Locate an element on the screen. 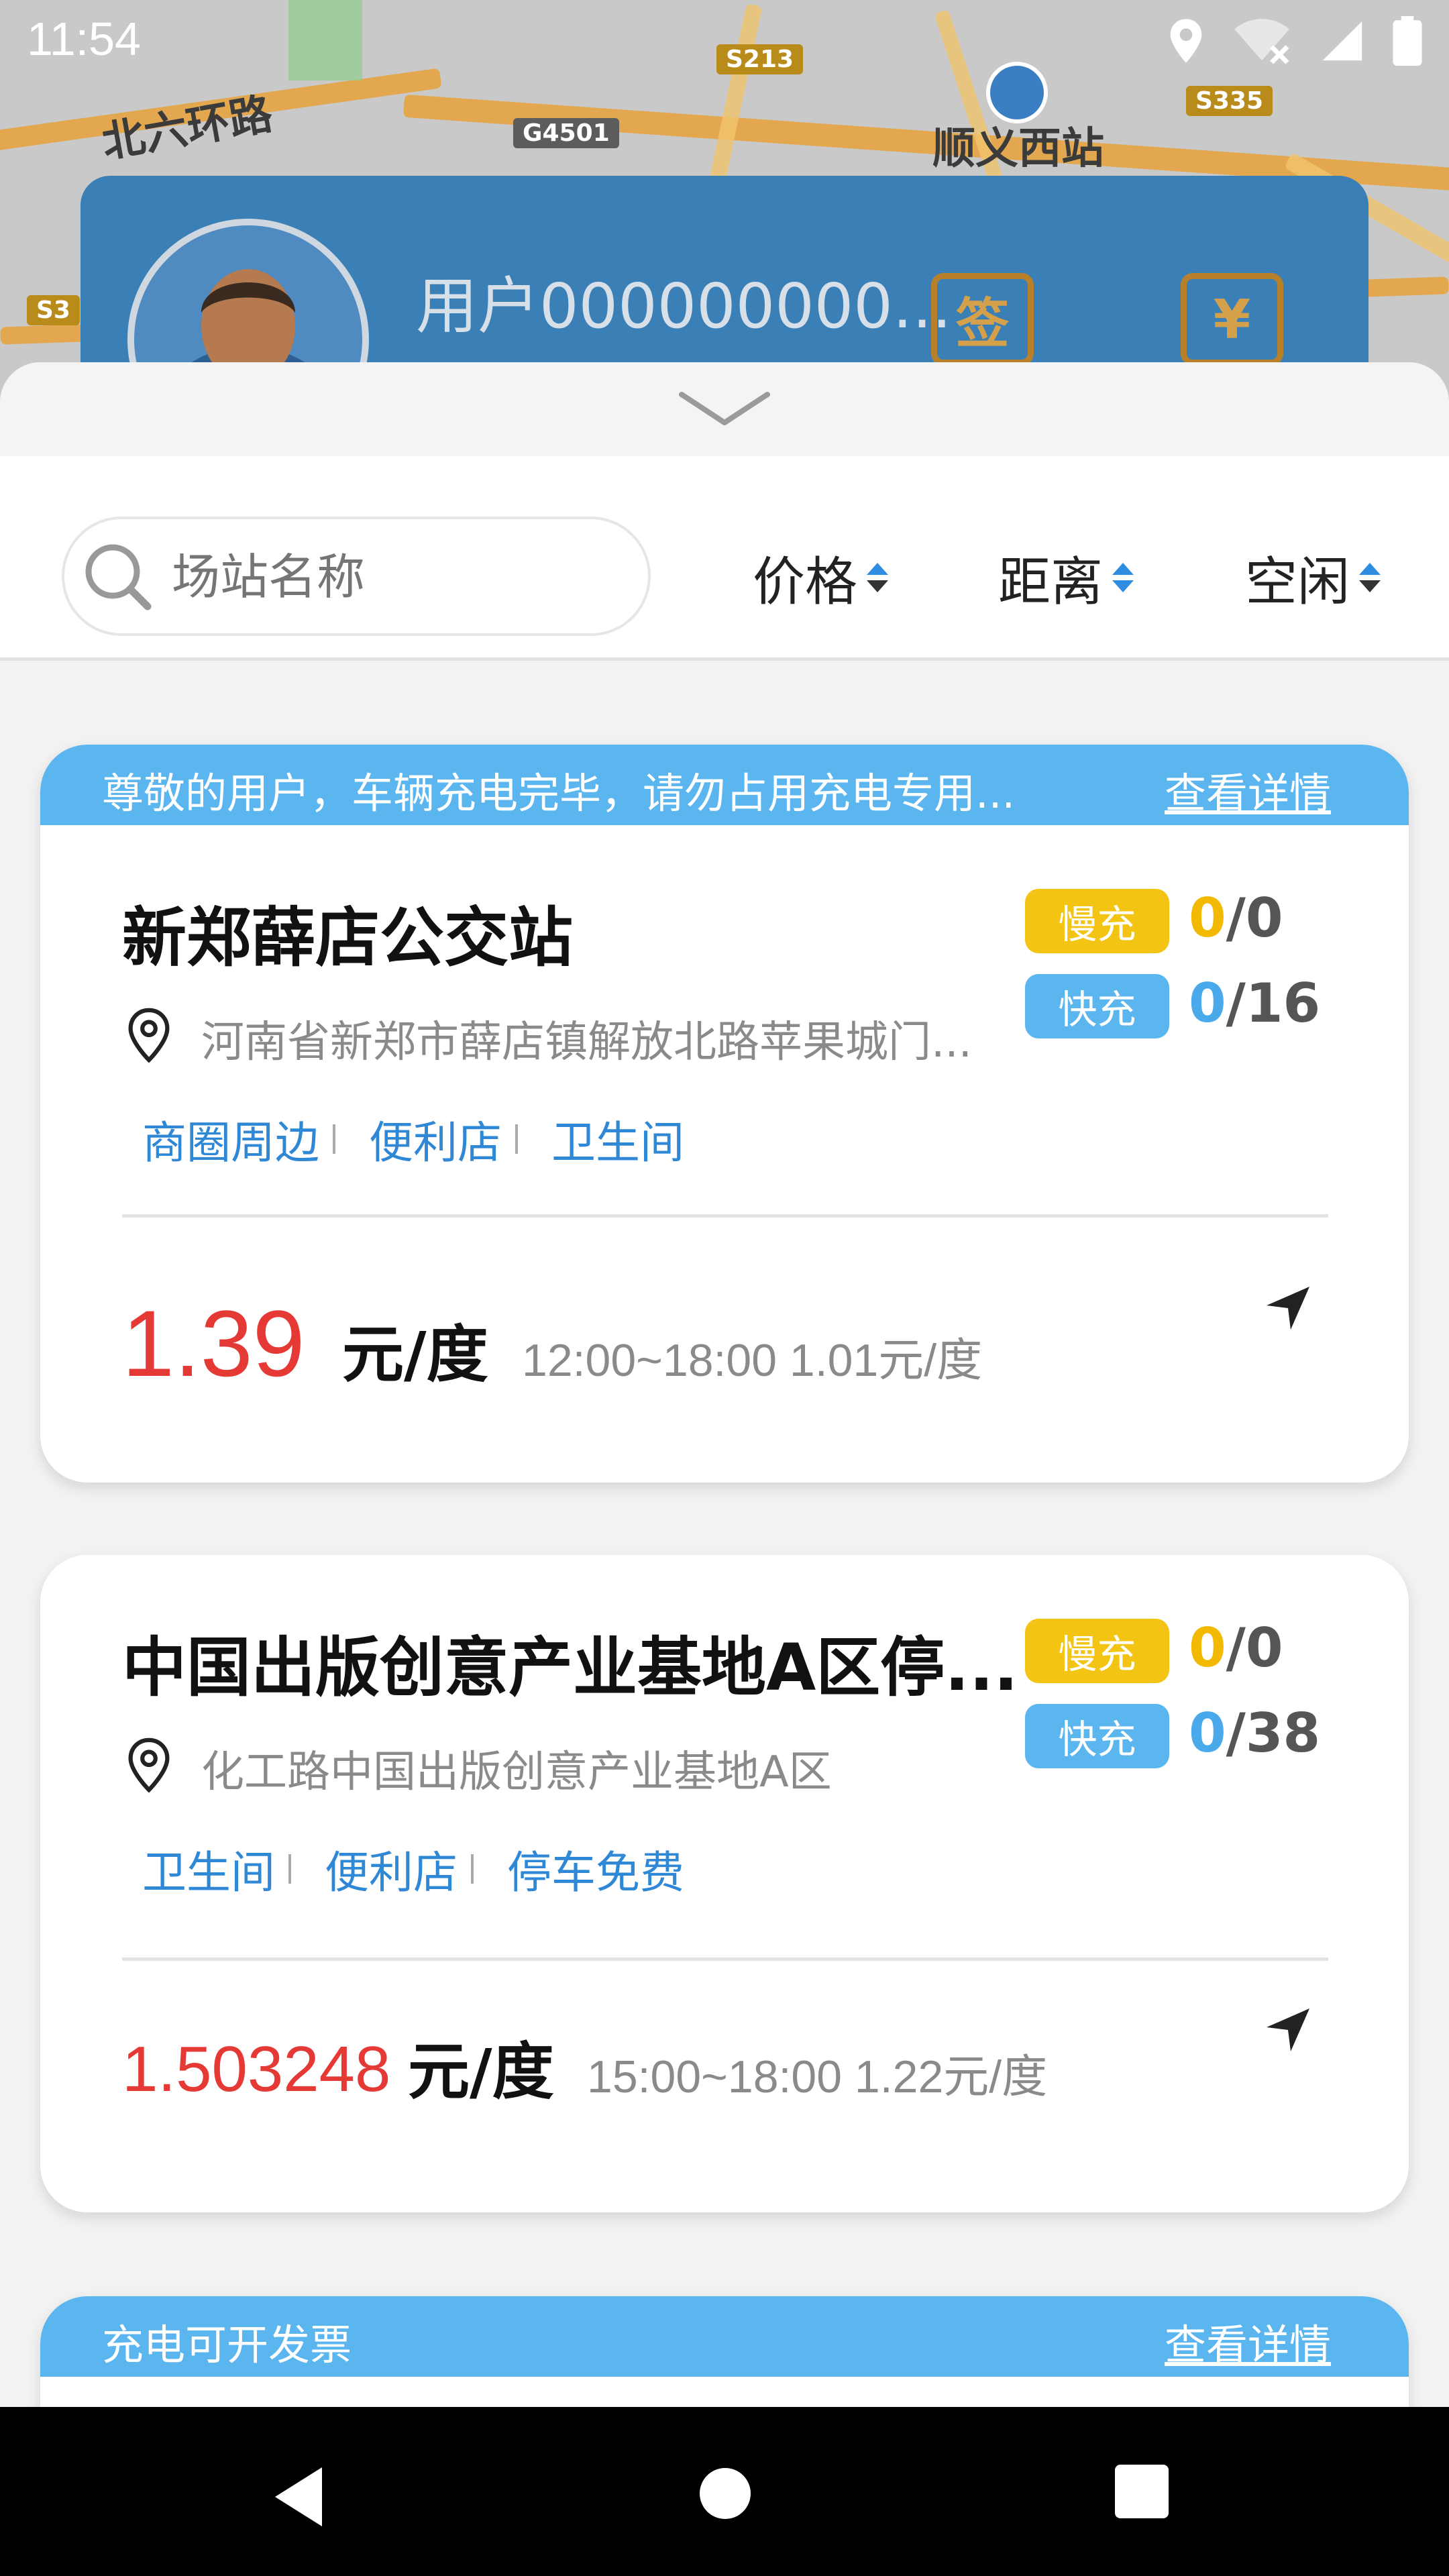 The width and height of the screenshot is (1449, 2576). station-tag: 停车免费 is located at coordinates (595, 1872).